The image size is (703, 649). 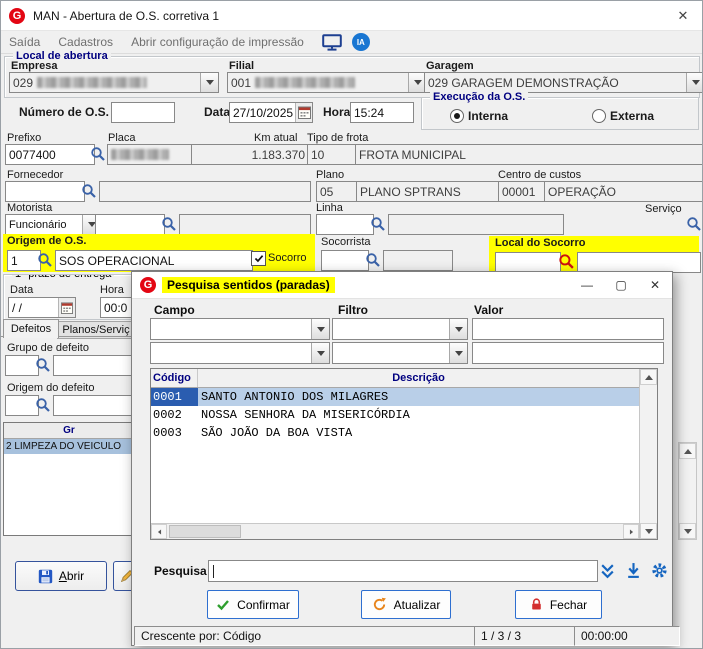 I want to click on calendar-icon, so click(x=303, y=112).